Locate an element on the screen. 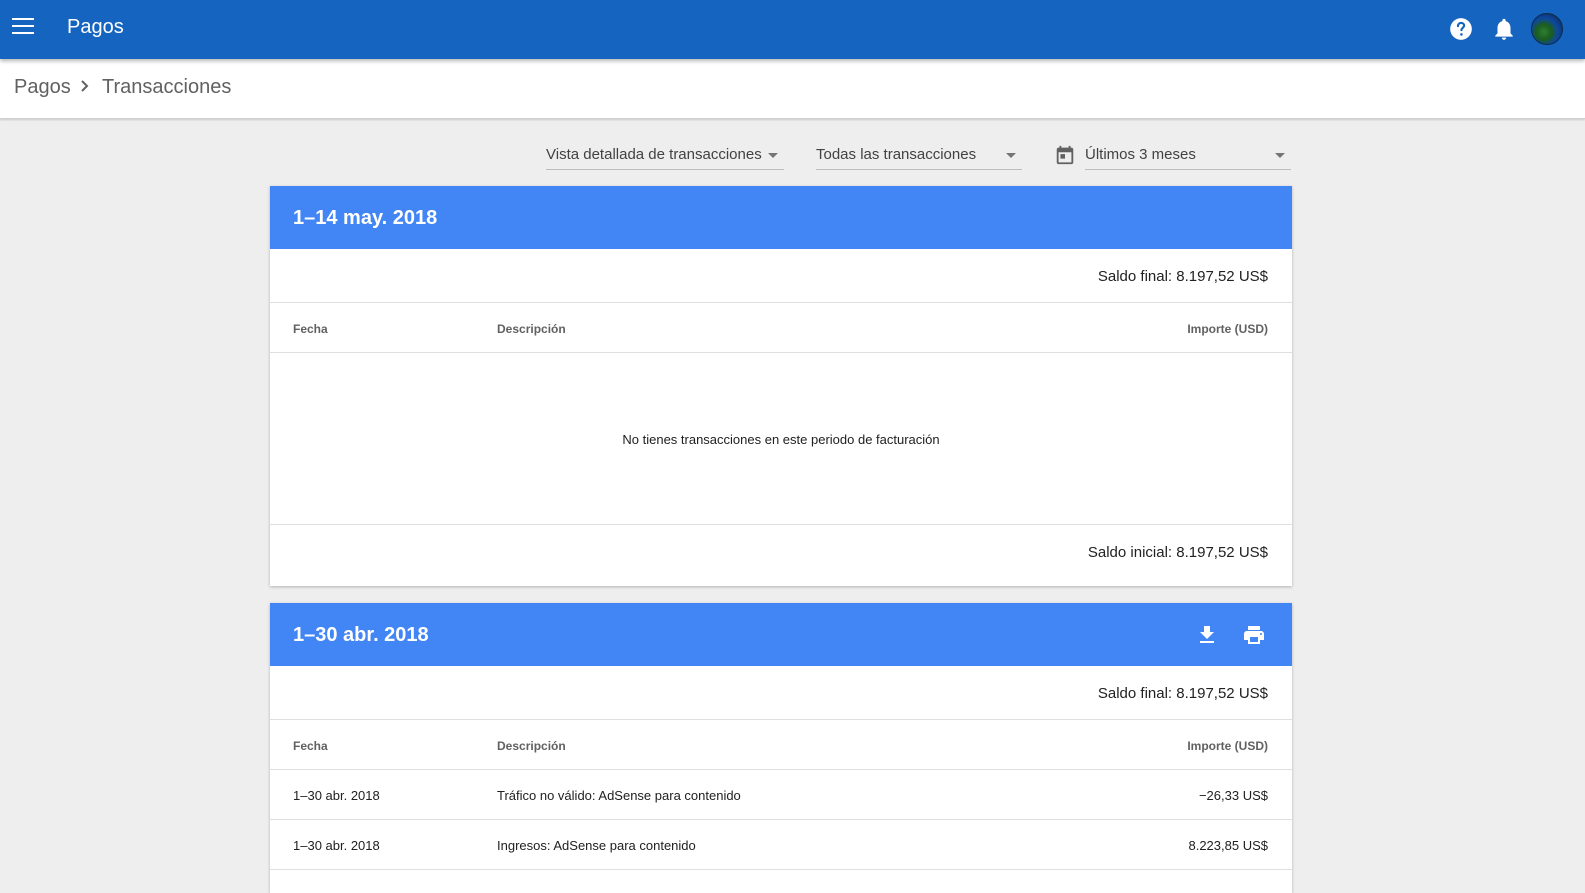 This screenshot has height=893, width=1585. period-header: 1–30 abr. 2018 is located at coordinates (781, 634).